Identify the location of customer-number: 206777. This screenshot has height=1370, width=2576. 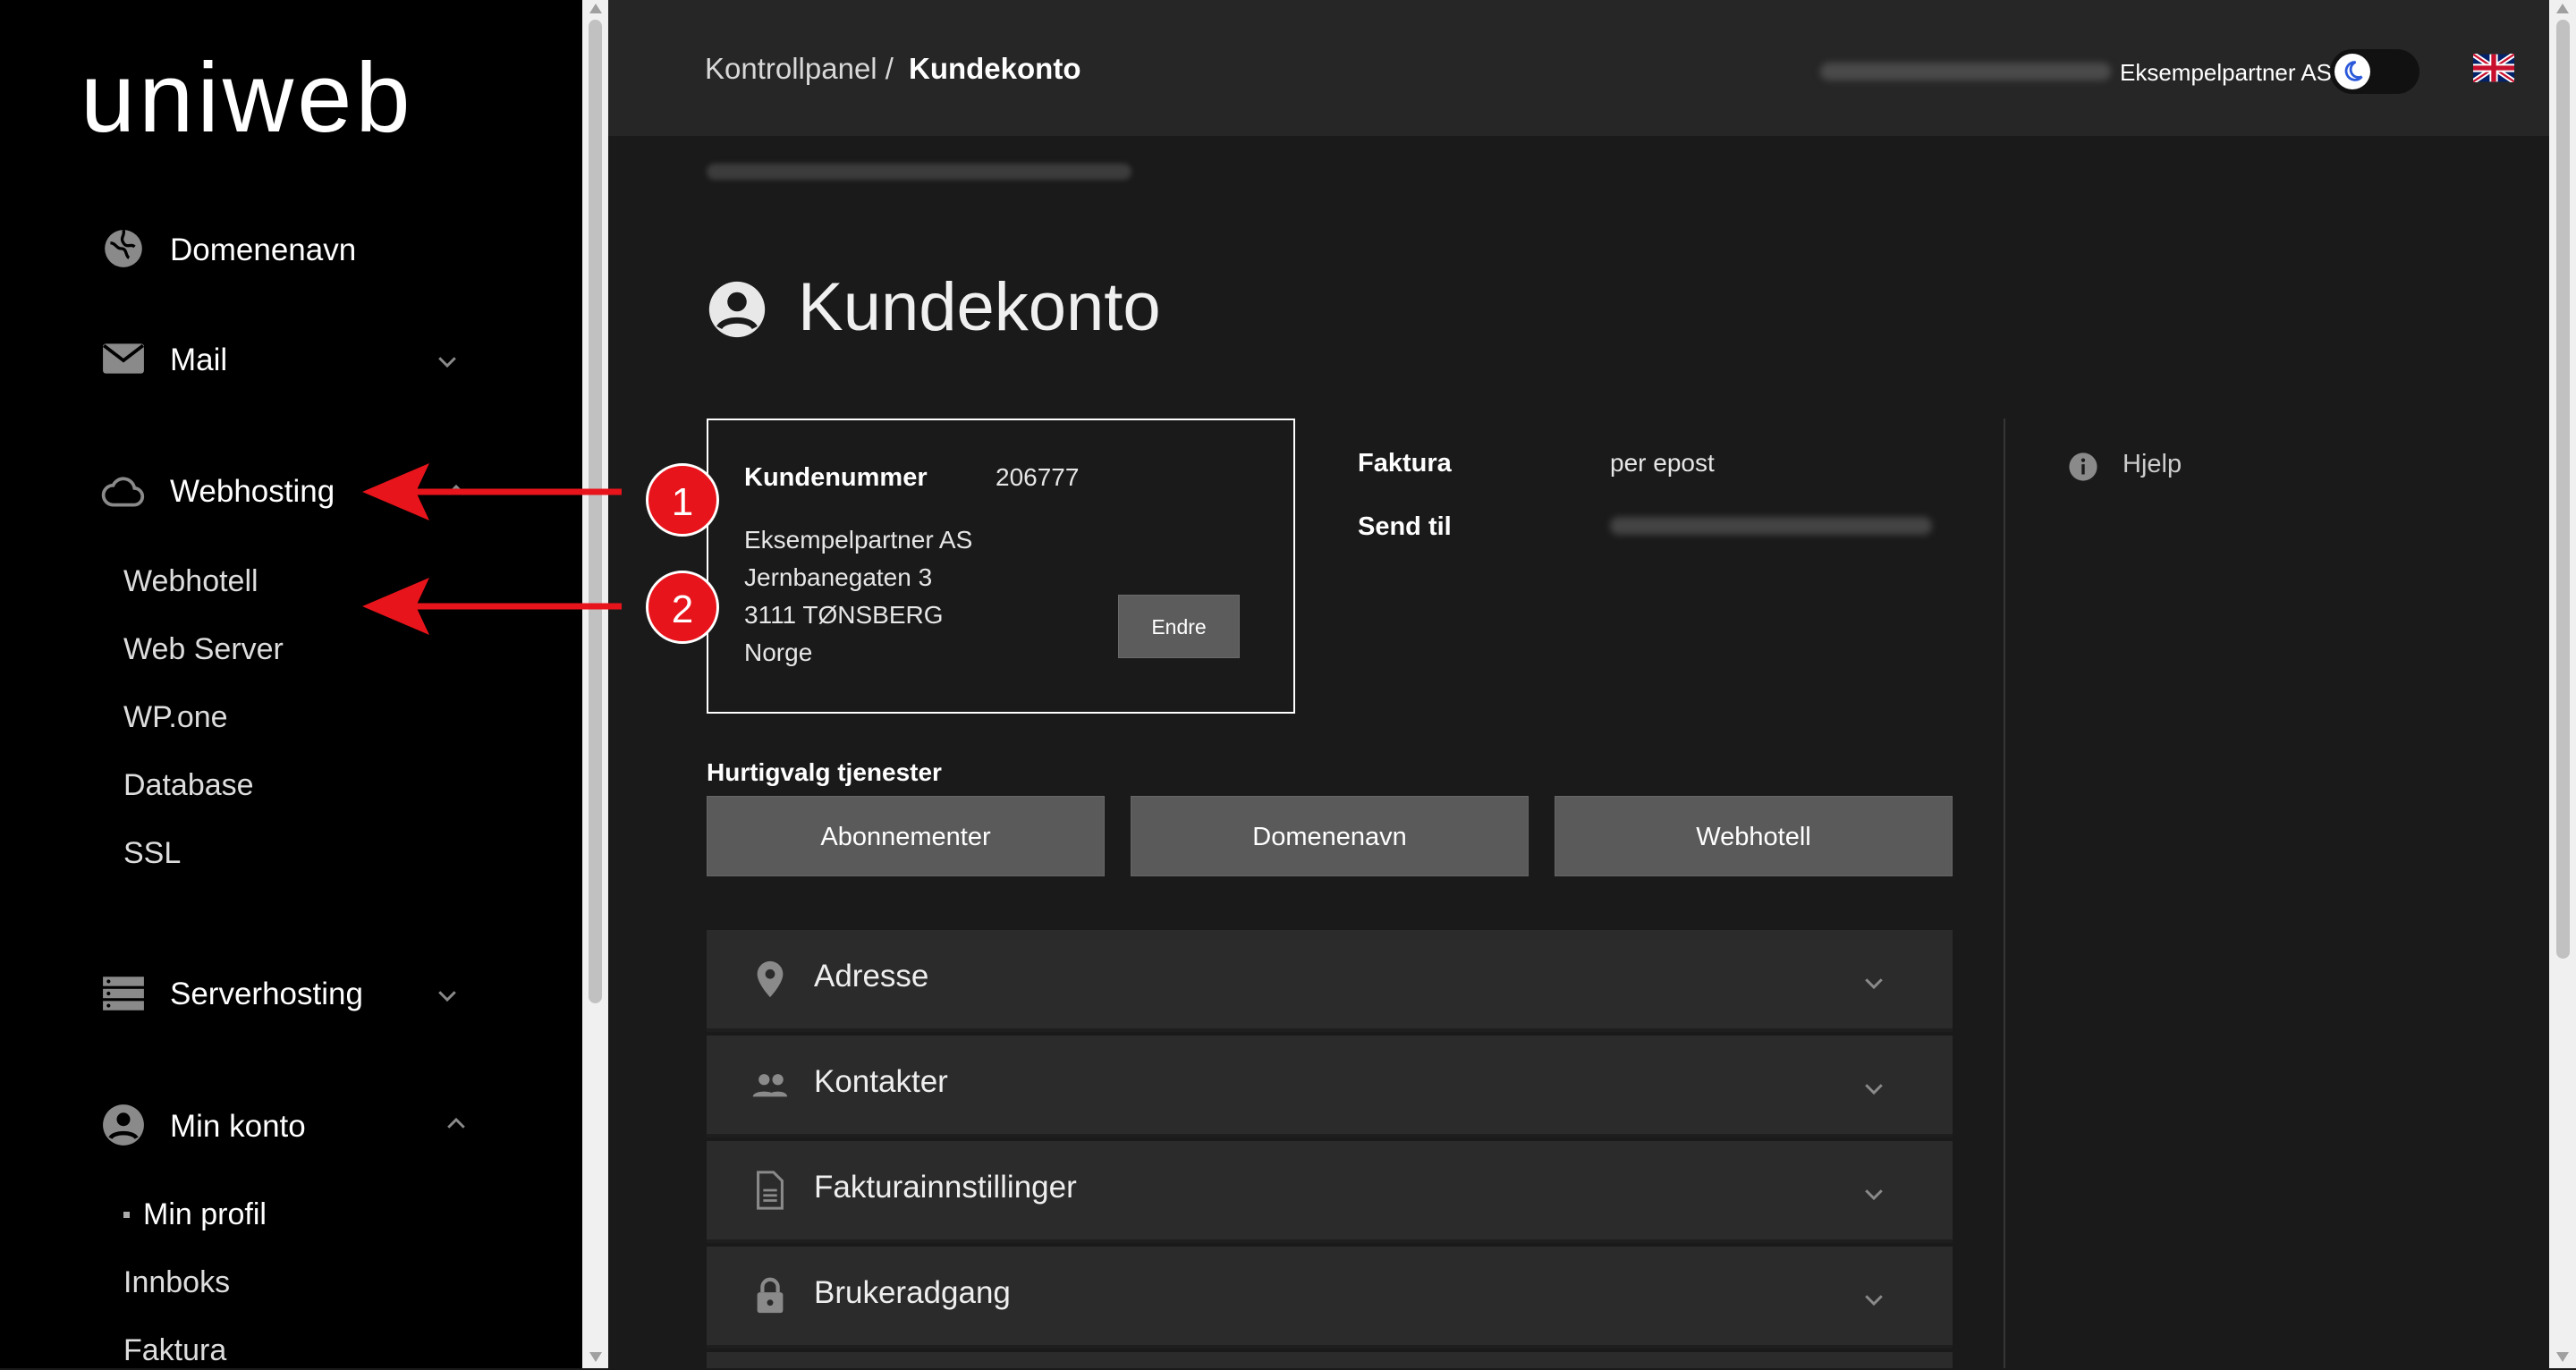
(1038, 477).